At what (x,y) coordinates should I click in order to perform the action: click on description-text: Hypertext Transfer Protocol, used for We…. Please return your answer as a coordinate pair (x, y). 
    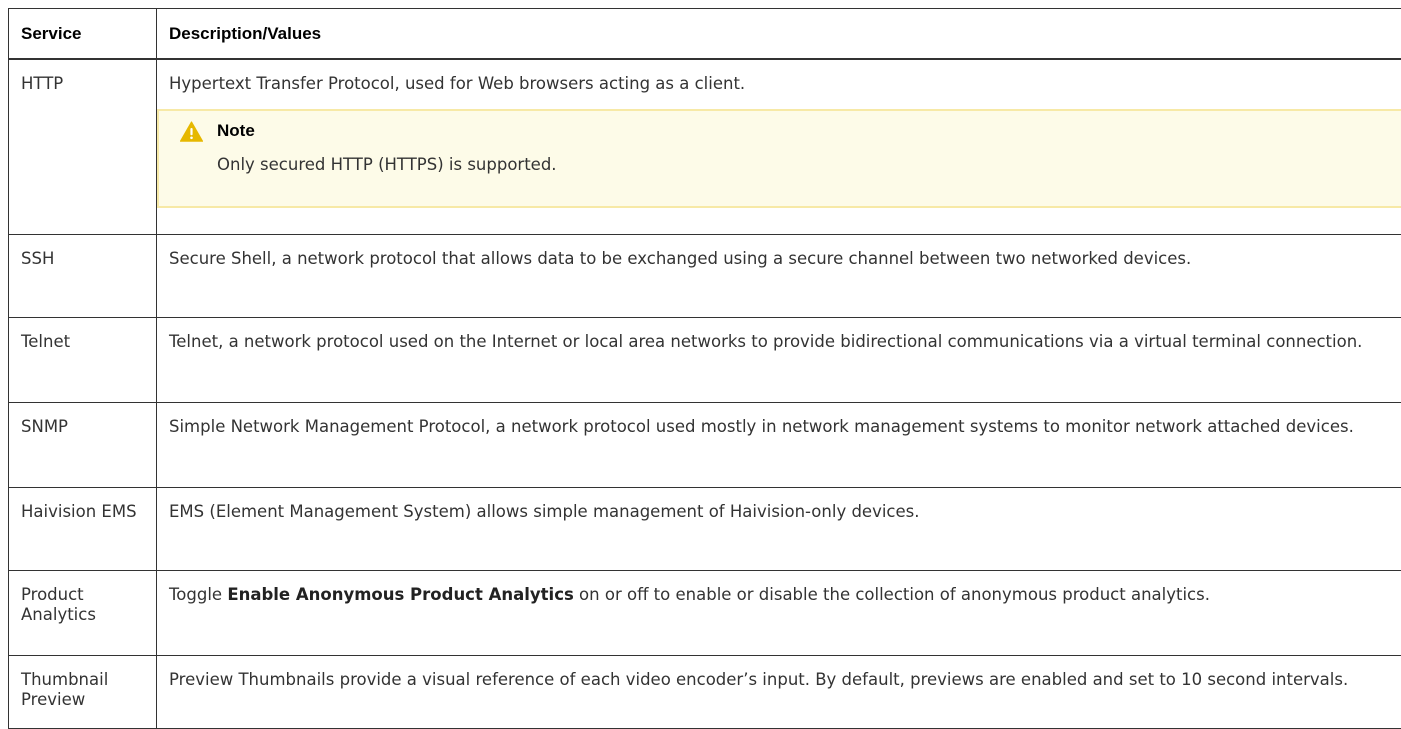
    Looking at the image, I should click on (785, 84).